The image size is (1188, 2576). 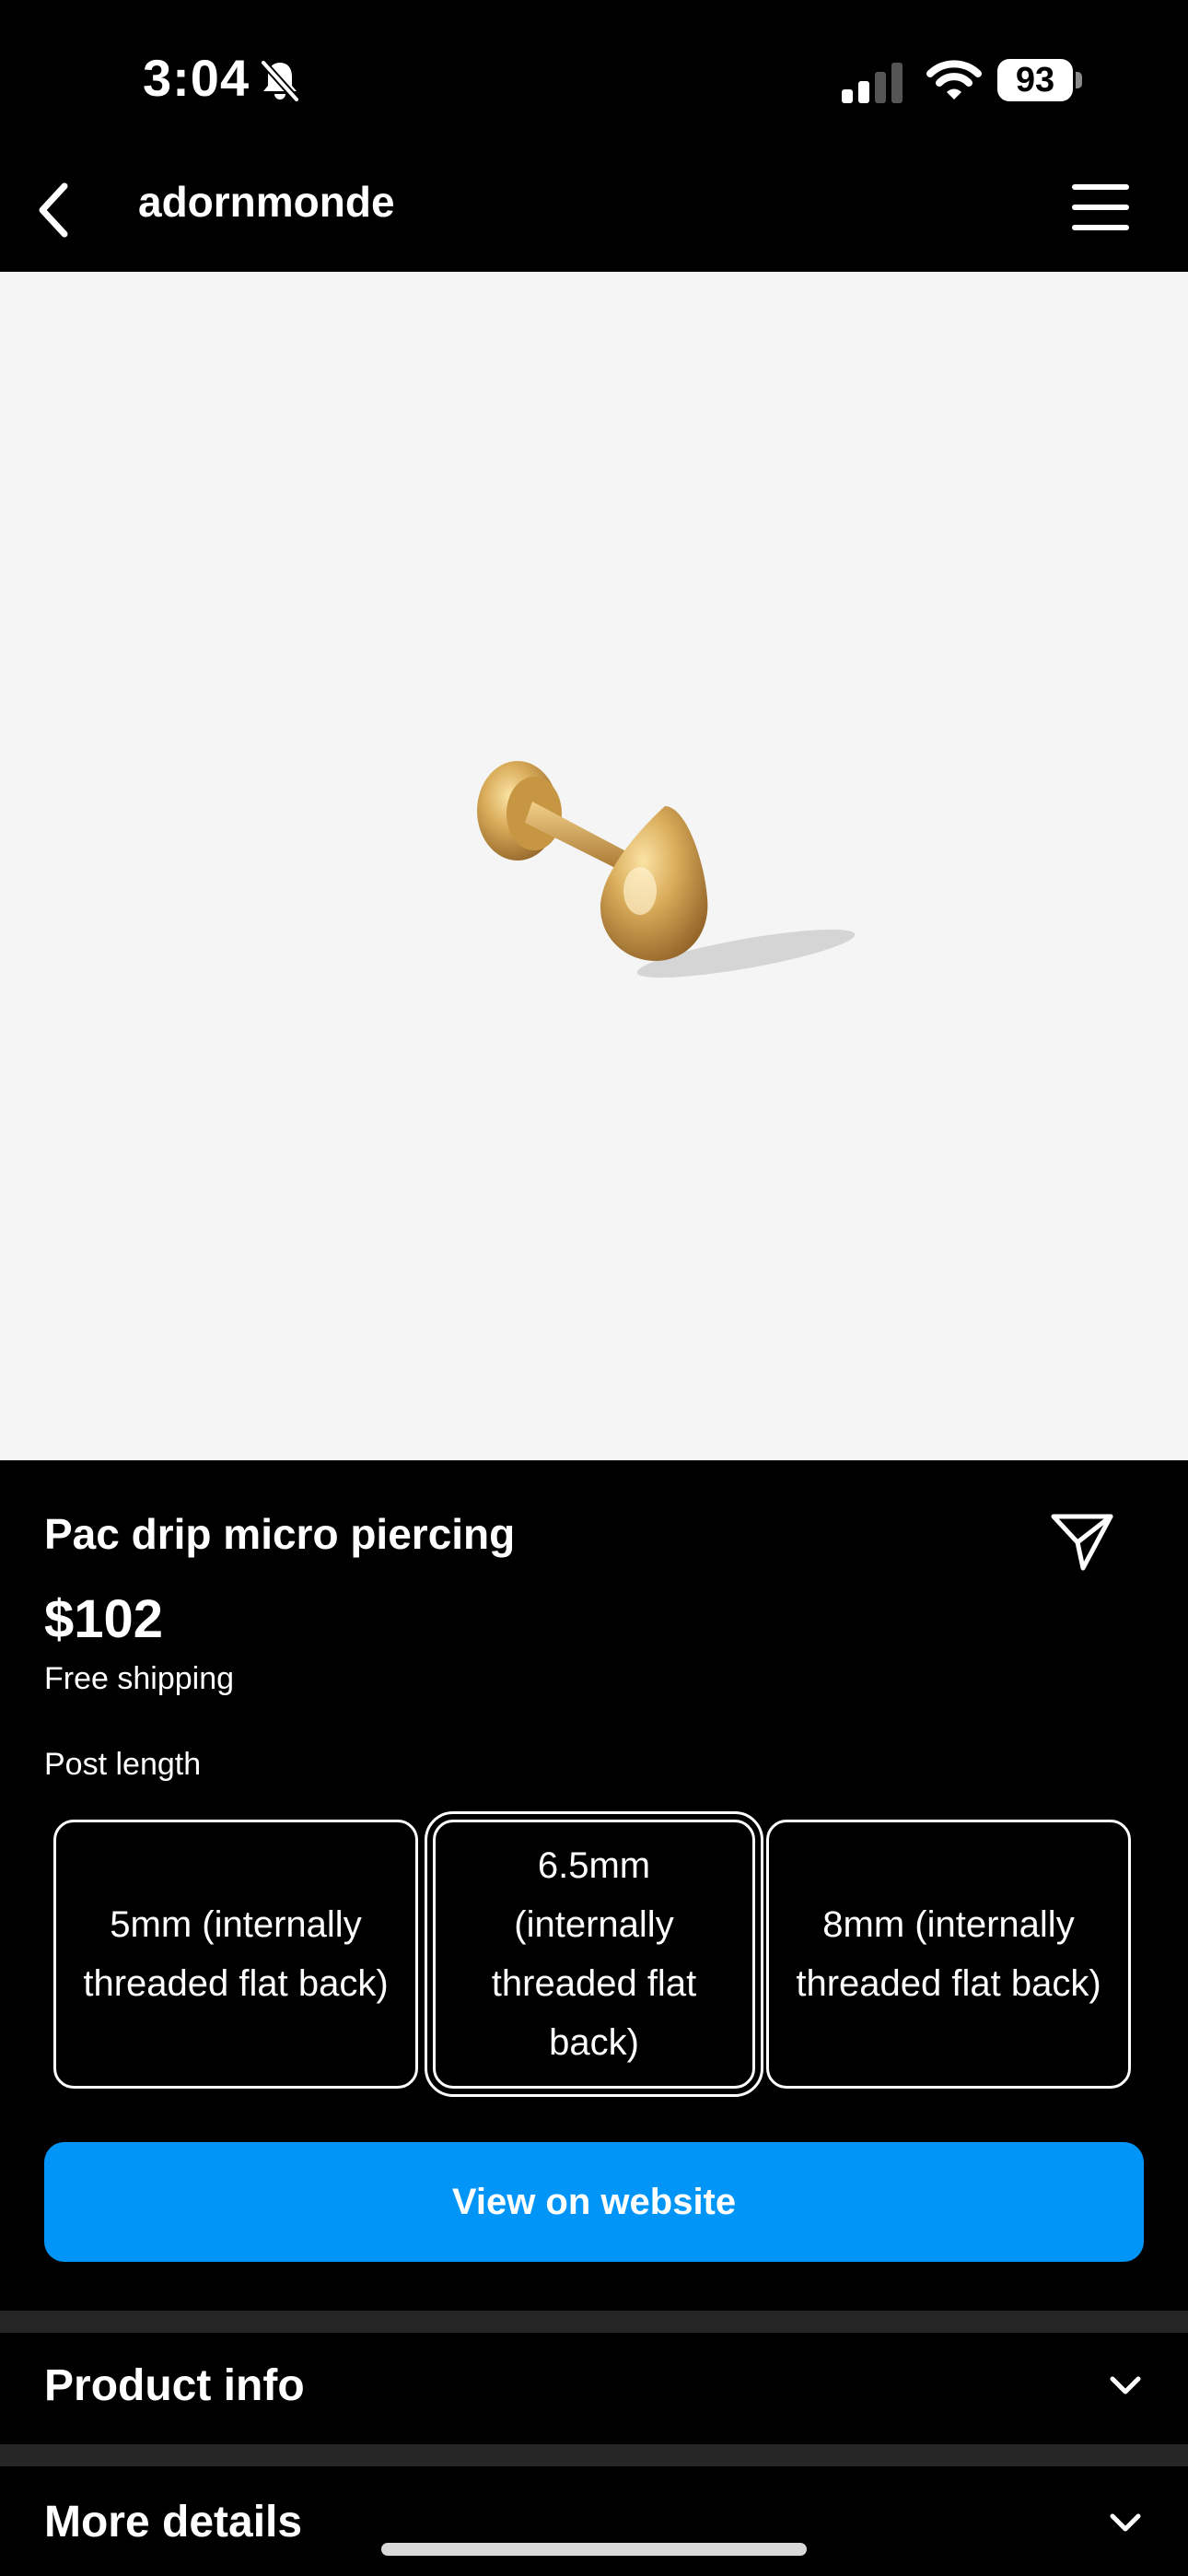 What do you see at coordinates (594, 2549) in the screenshot?
I see `home-indicator` at bounding box center [594, 2549].